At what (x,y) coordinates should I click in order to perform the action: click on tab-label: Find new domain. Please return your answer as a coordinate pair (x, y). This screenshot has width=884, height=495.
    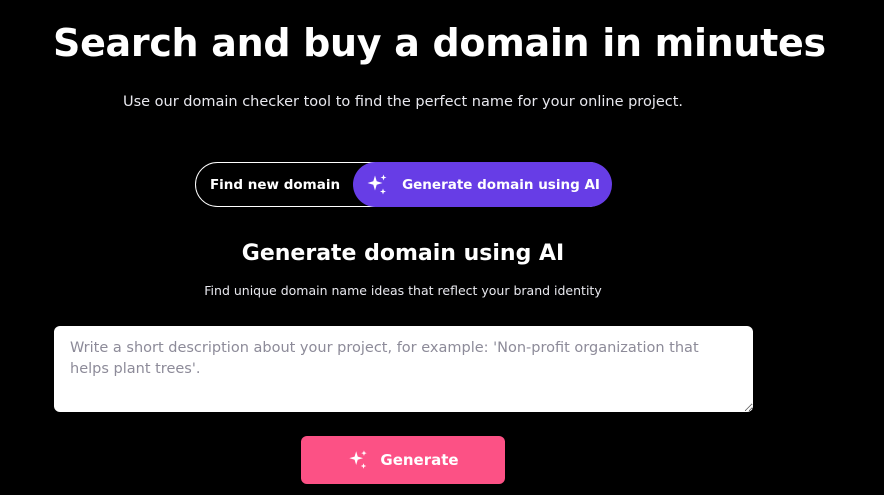
    Looking at the image, I should click on (275, 184).